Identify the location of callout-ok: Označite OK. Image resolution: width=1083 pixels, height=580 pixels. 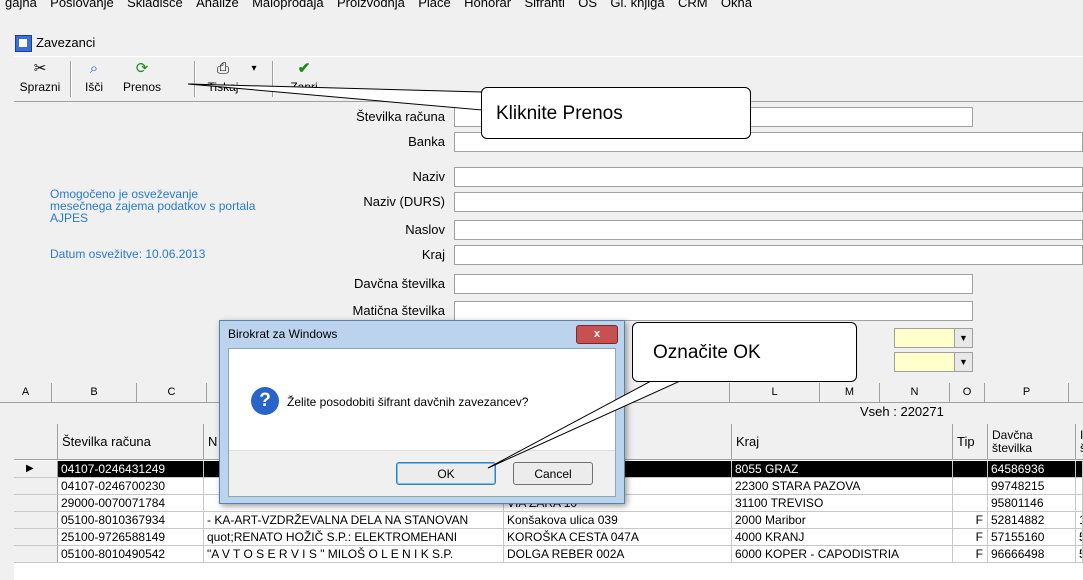
(744, 352).